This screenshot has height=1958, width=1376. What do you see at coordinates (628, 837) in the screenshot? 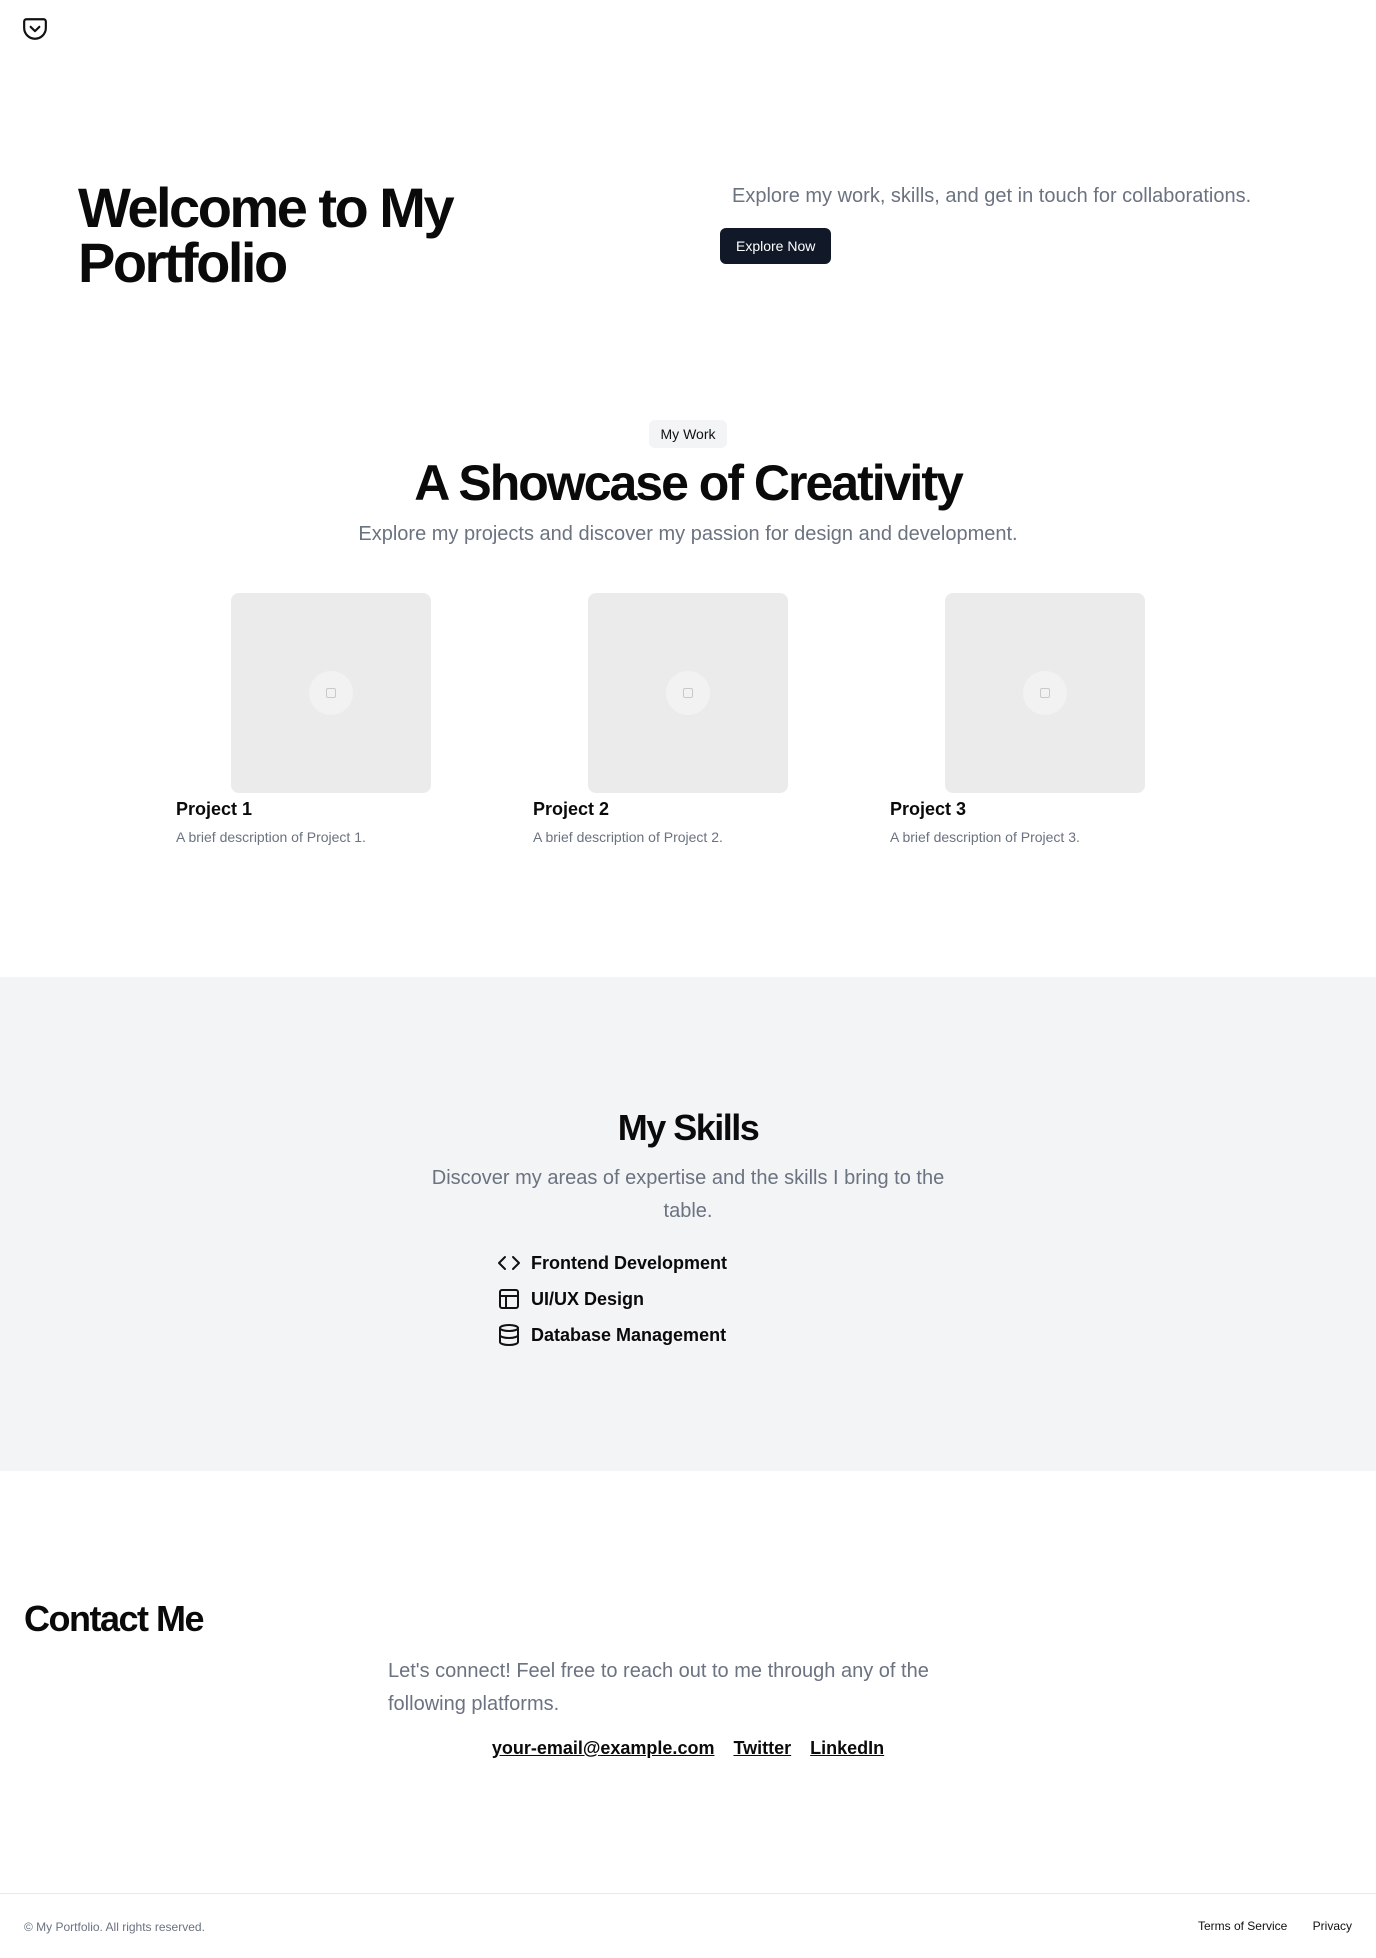
I see `project-description: A brief description of Project 2.` at bounding box center [628, 837].